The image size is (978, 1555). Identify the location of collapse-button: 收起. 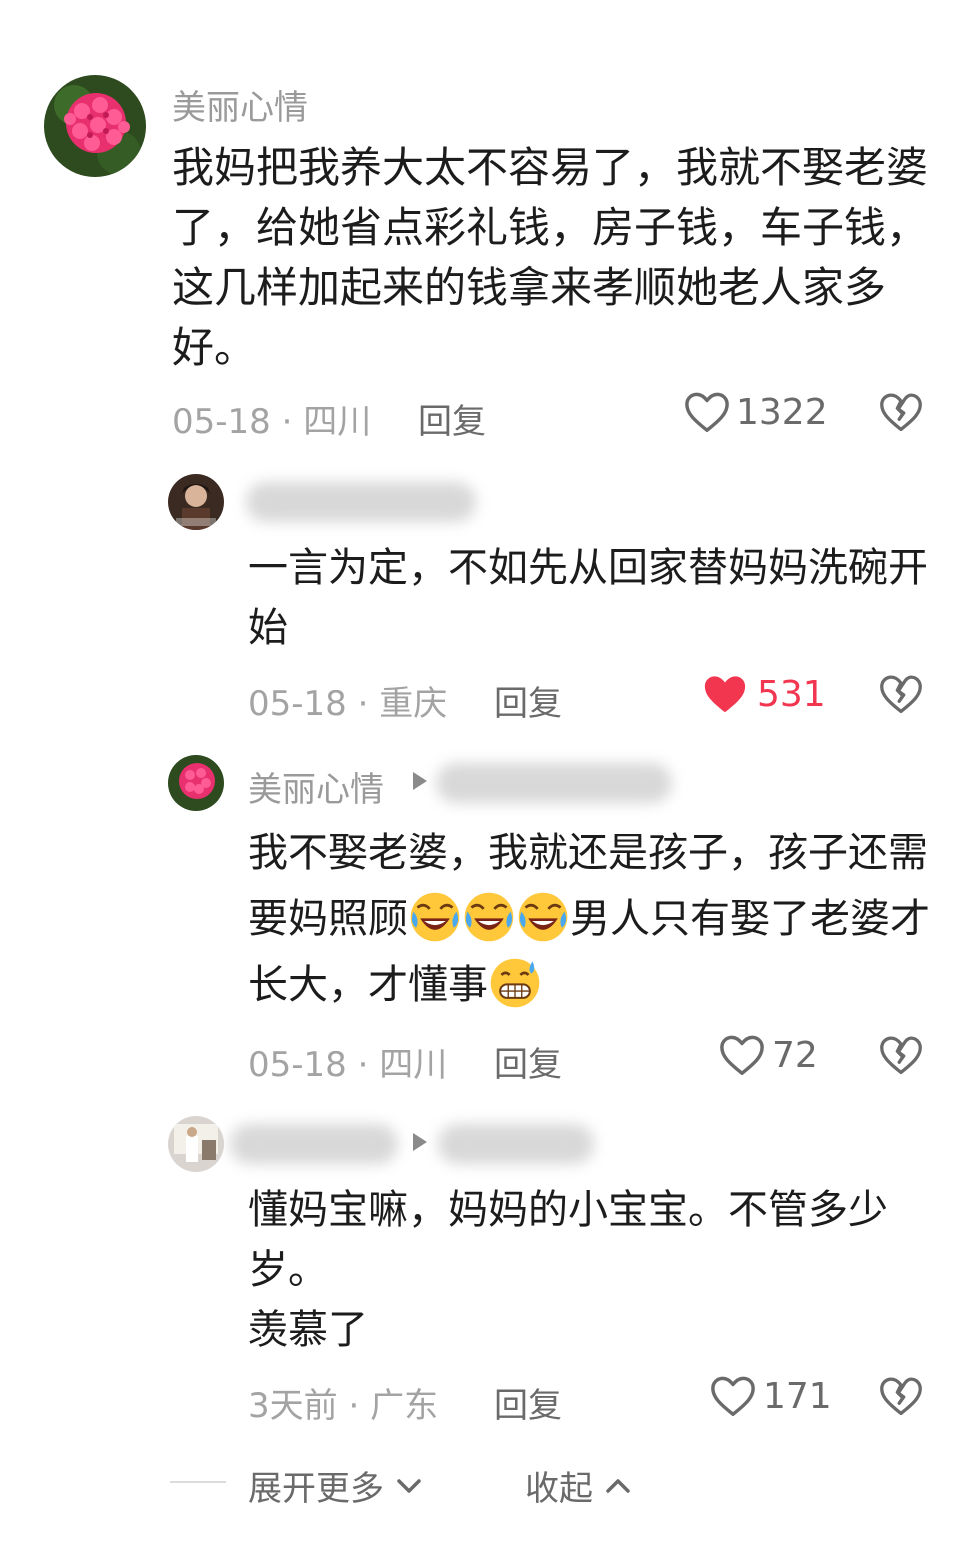
(579, 1485).